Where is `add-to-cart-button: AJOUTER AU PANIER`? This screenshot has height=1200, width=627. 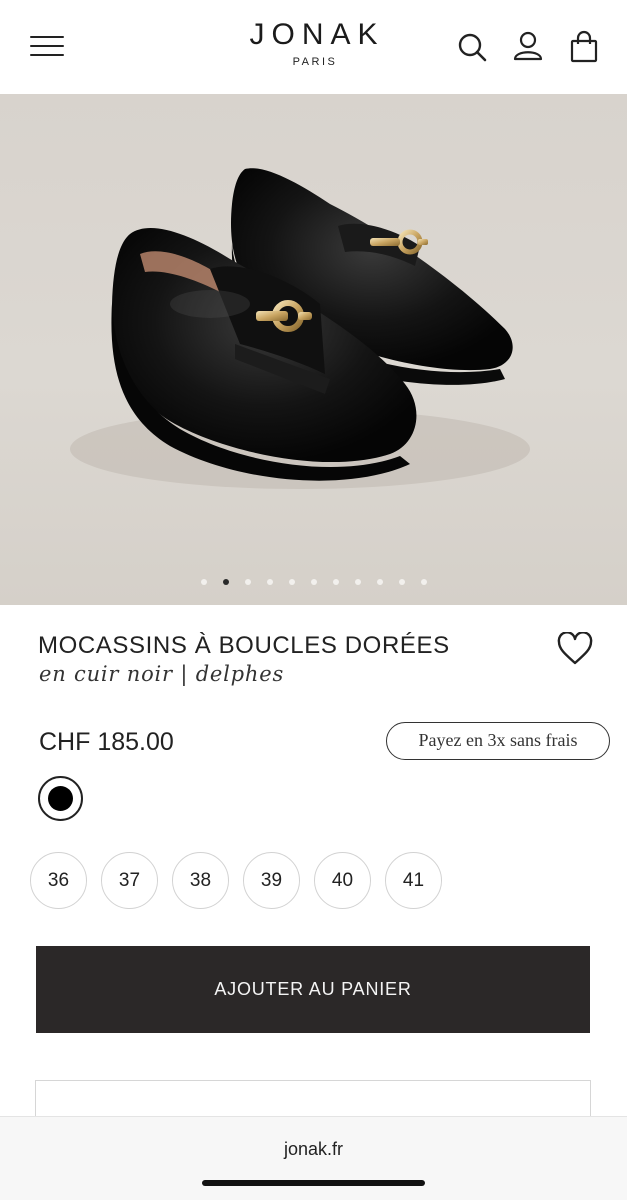
add-to-cart-button: AJOUTER AU PANIER is located at coordinates (313, 989).